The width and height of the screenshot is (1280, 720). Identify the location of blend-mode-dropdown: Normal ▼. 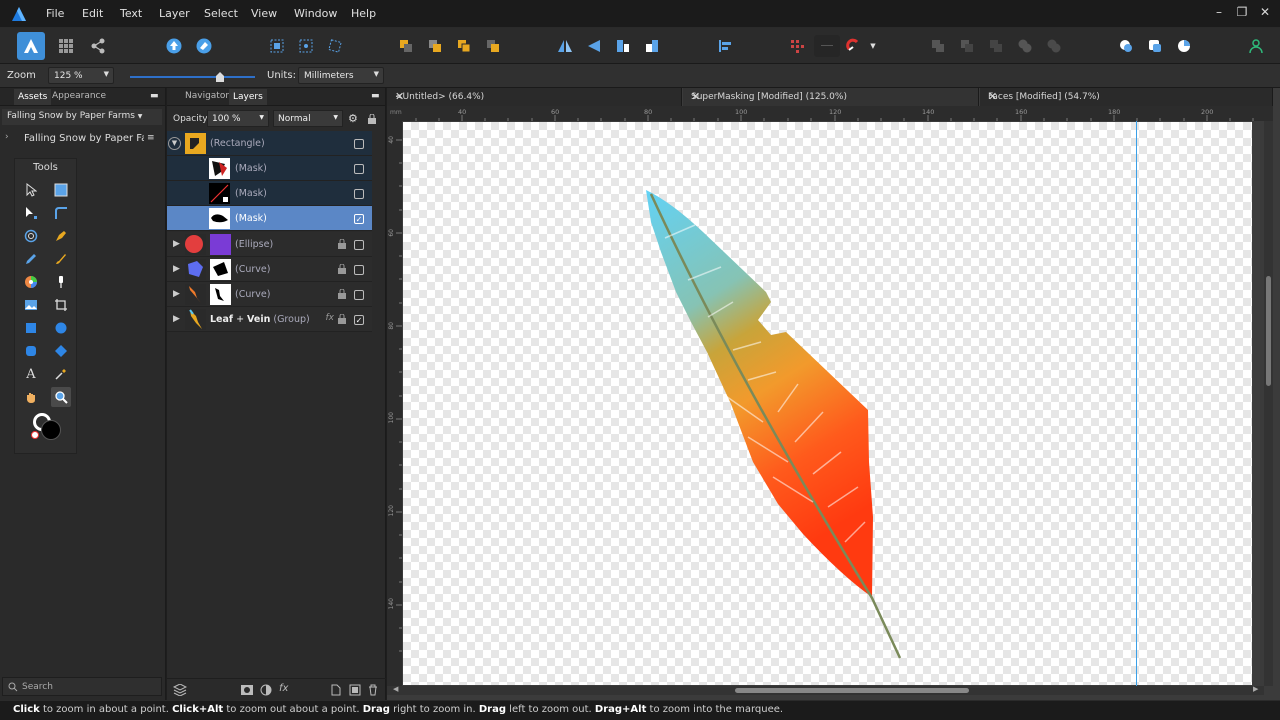
(308, 118).